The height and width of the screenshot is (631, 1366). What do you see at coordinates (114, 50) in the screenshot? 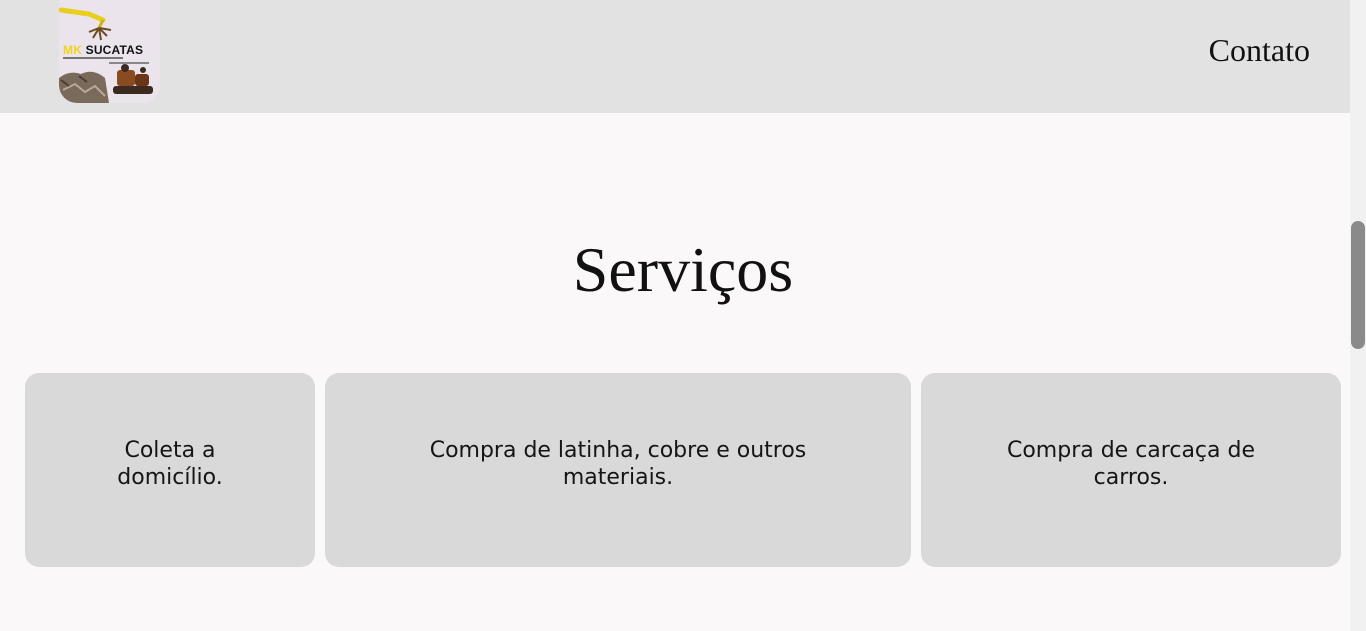
I see `logo-brand-name: SUCATAS` at bounding box center [114, 50].